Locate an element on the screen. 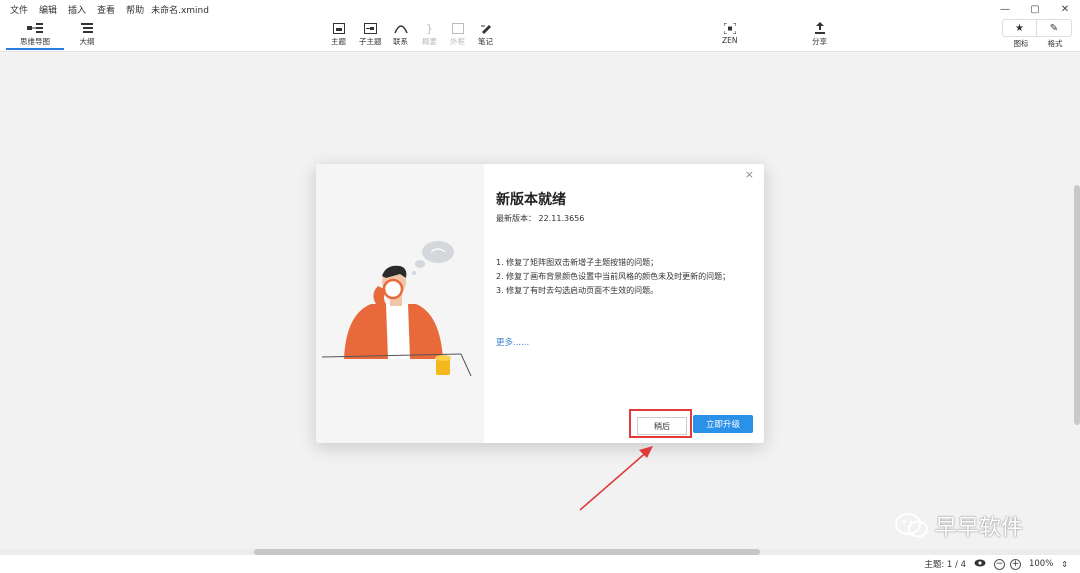 Image resolution: width=1080 pixels, height=573 pixels. summary-icon: } is located at coordinates (429, 28).